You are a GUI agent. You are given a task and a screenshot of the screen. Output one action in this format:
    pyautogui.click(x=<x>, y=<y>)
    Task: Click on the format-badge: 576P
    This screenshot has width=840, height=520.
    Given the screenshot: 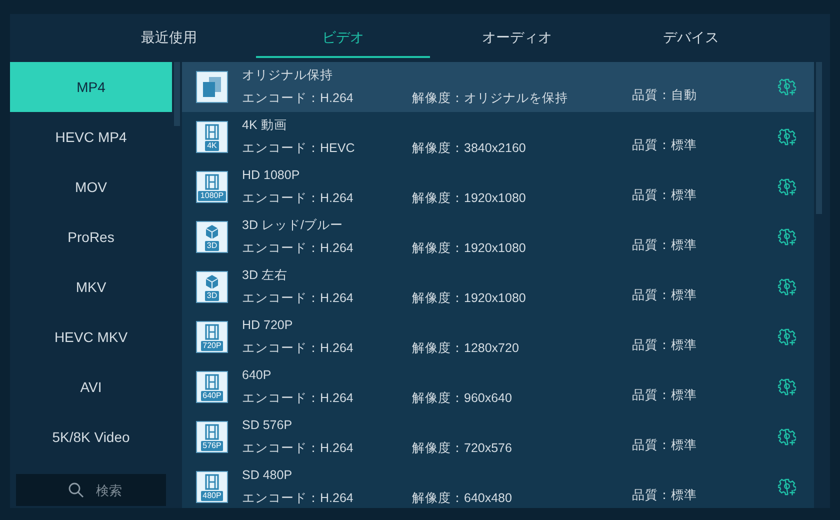 What is the action you would take?
    pyautogui.click(x=212, y=445)
    